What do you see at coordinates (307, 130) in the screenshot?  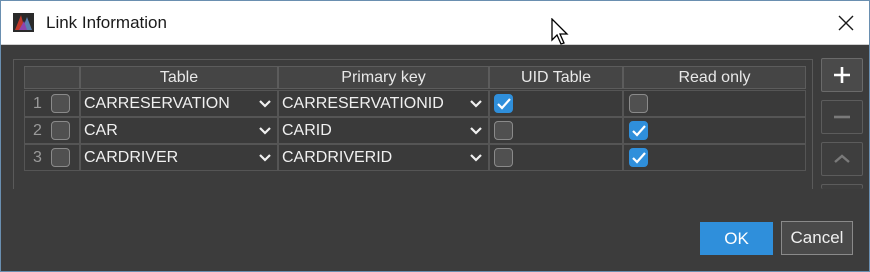 I see `primary-key-value: CARID` at bounding box center [307, 130].